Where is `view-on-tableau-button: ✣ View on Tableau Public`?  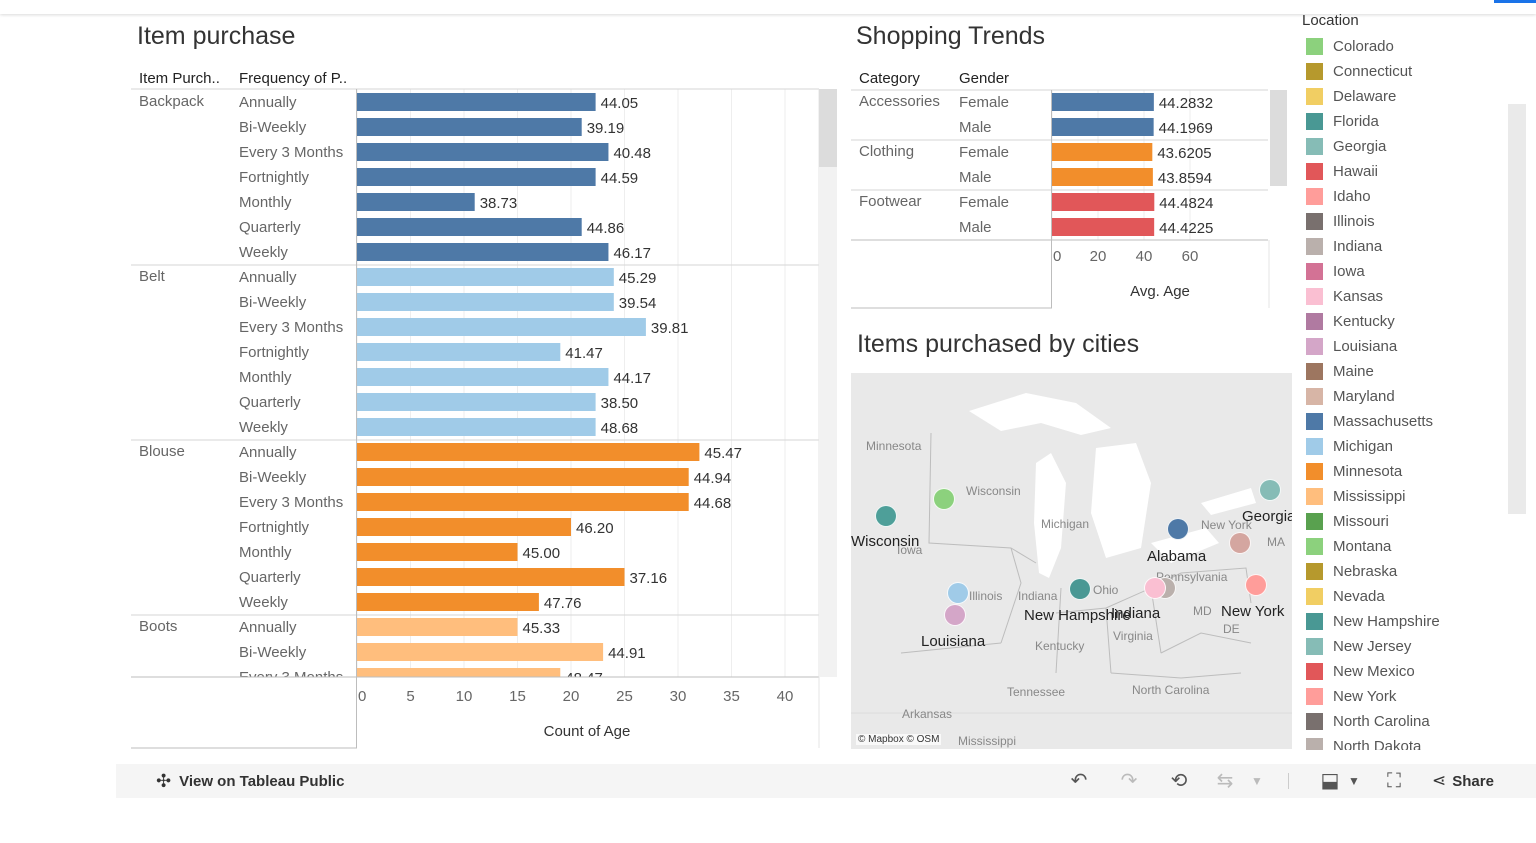
view-on-tableau-button: ✣ View on Tableau Public is located at coordinates (250, 781).